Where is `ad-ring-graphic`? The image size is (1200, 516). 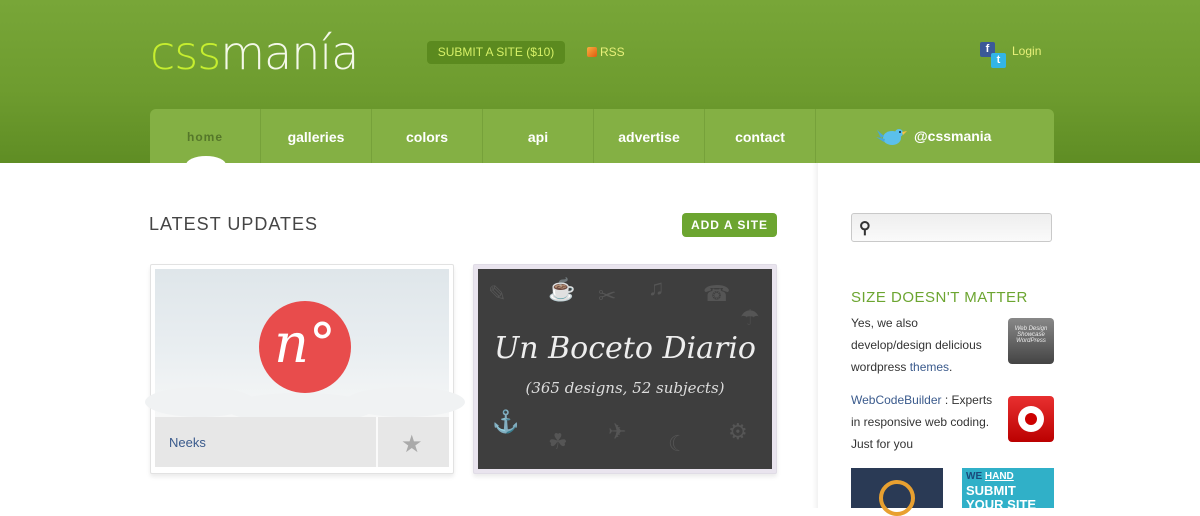
ad-ring-graphic is located at coordinates (897, 498).